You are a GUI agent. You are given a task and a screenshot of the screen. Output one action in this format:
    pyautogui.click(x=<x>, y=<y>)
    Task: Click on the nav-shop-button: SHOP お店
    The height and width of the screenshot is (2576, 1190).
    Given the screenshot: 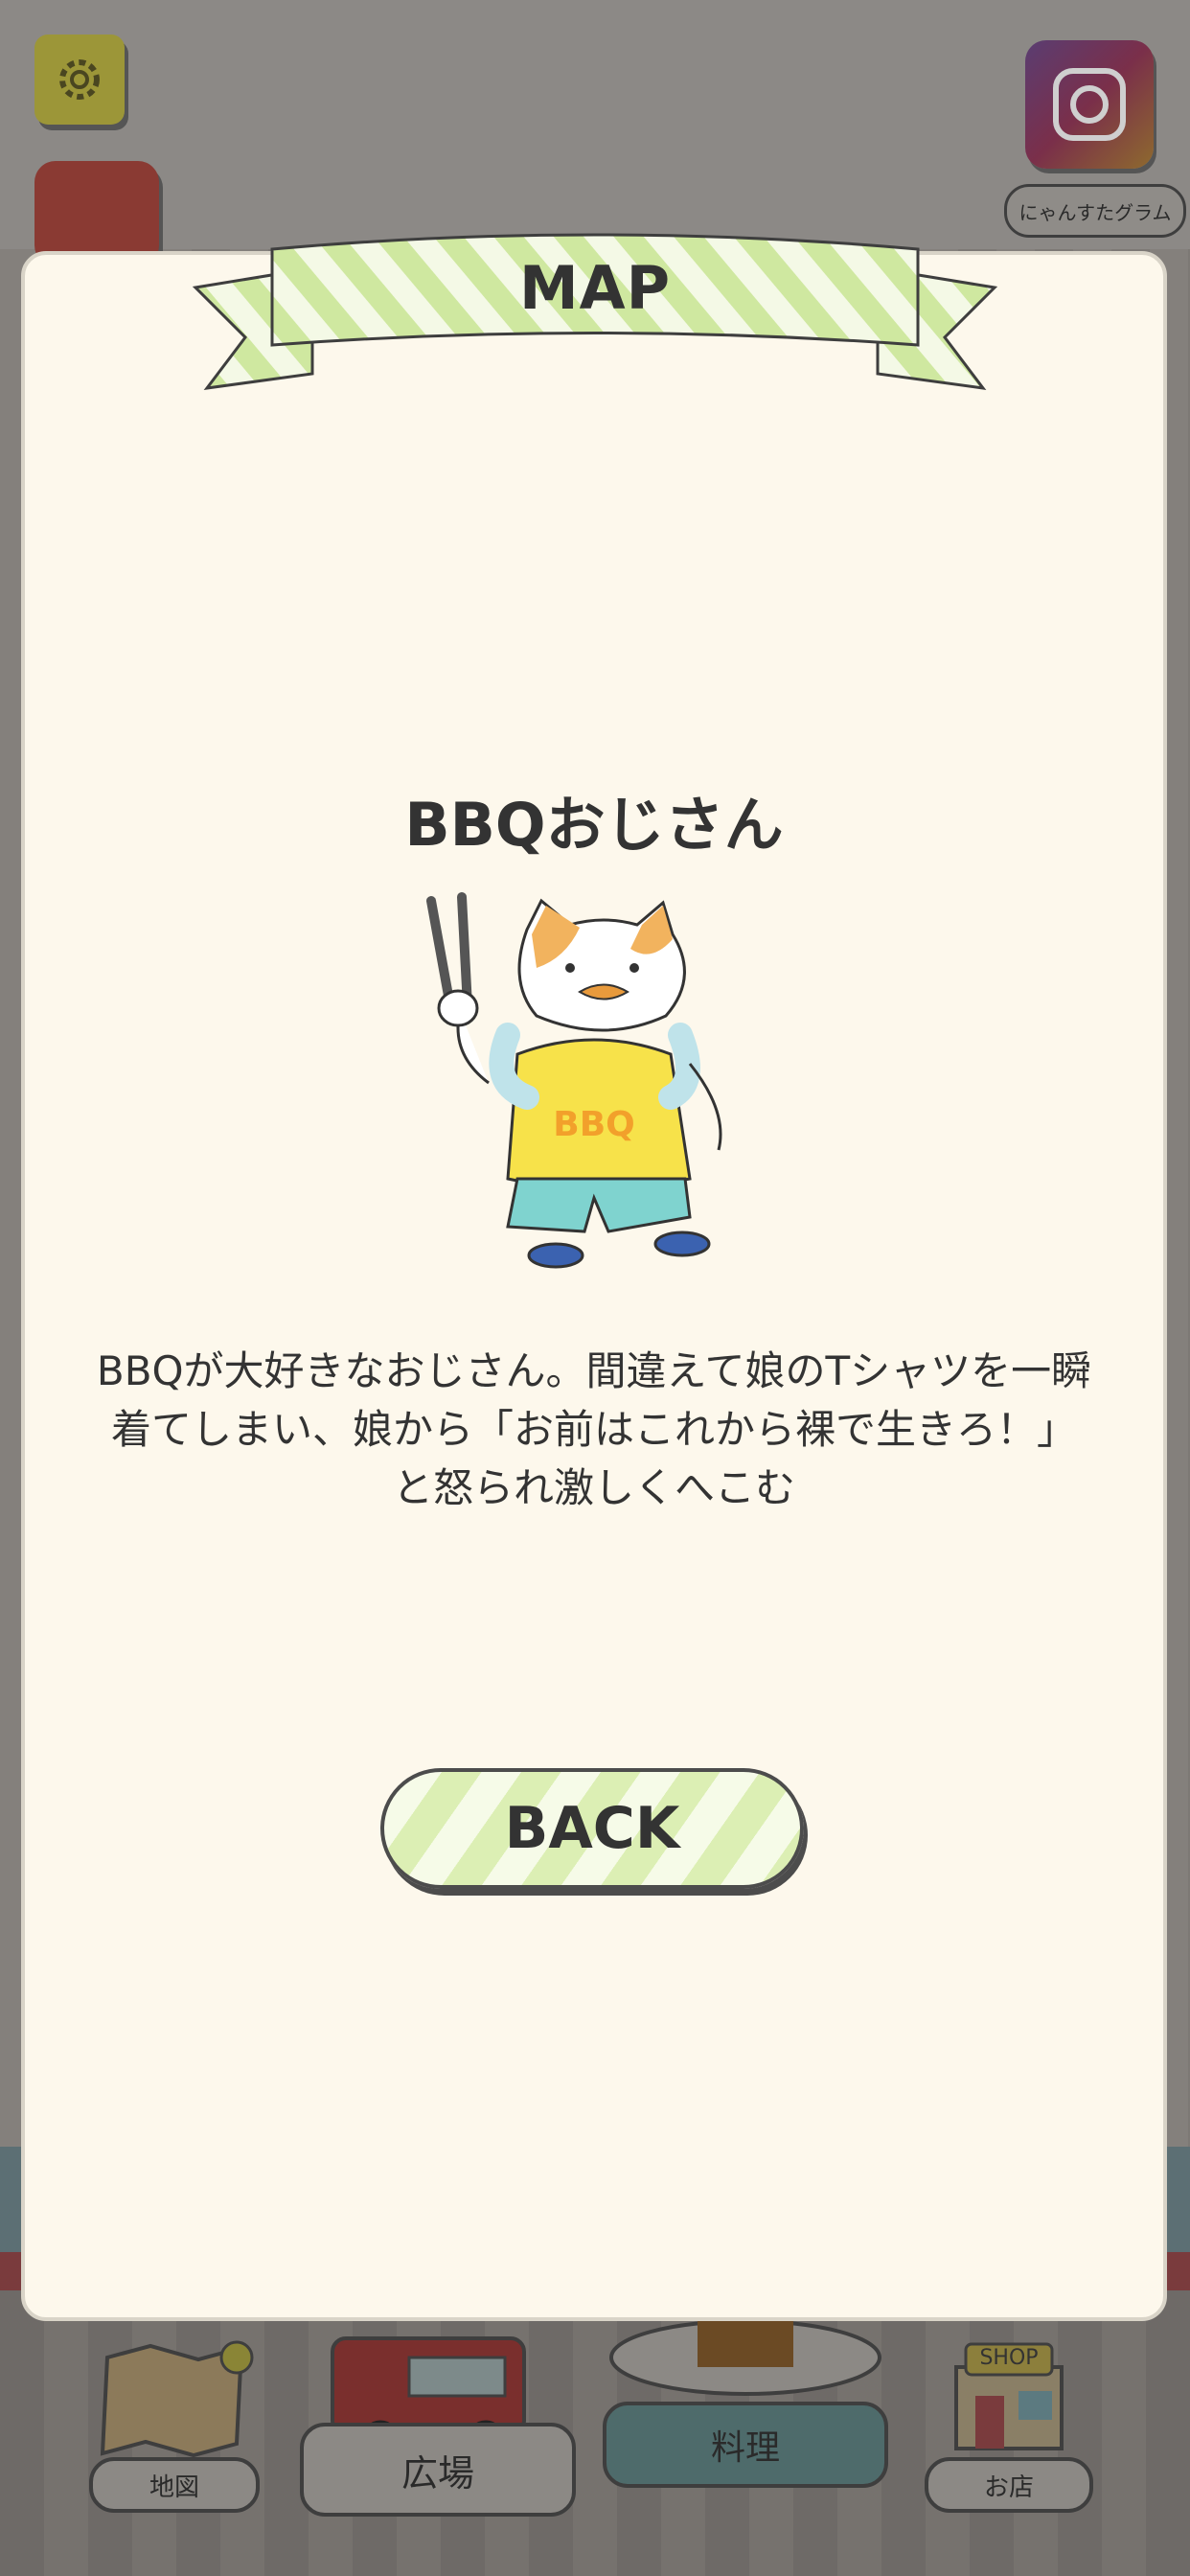 What is the action you would take?
    pyautogui.click(x=1009, y=2429)
    